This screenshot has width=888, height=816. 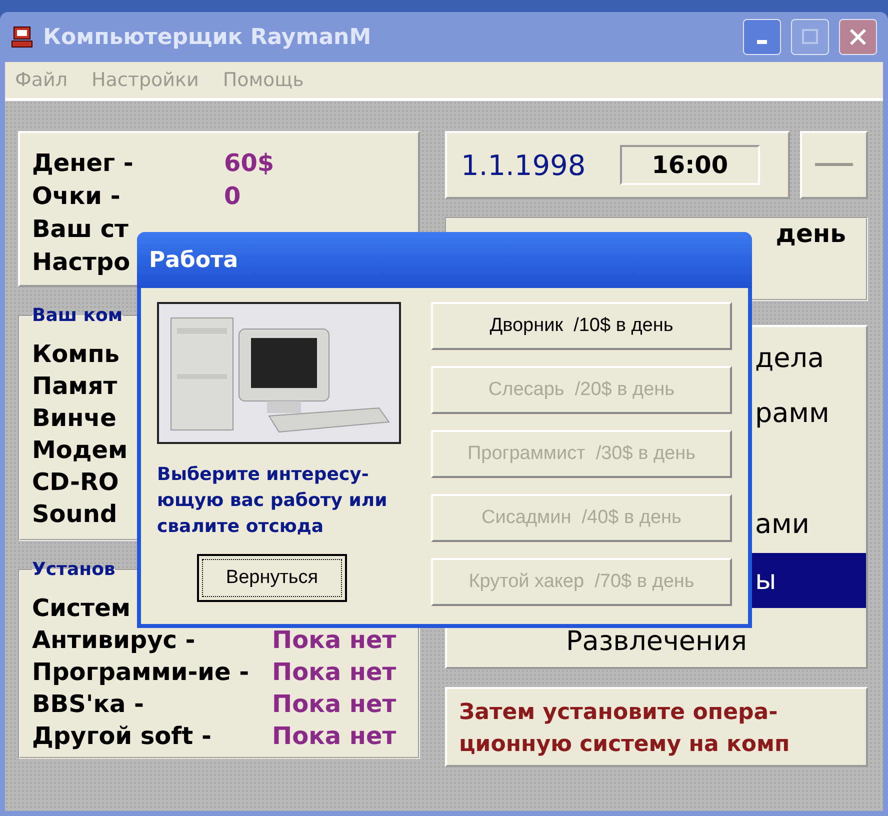 What do you see at coordinates (76, 354) in the screenshot?
I see `component-label: Компь` at bounding box center [76, 354].